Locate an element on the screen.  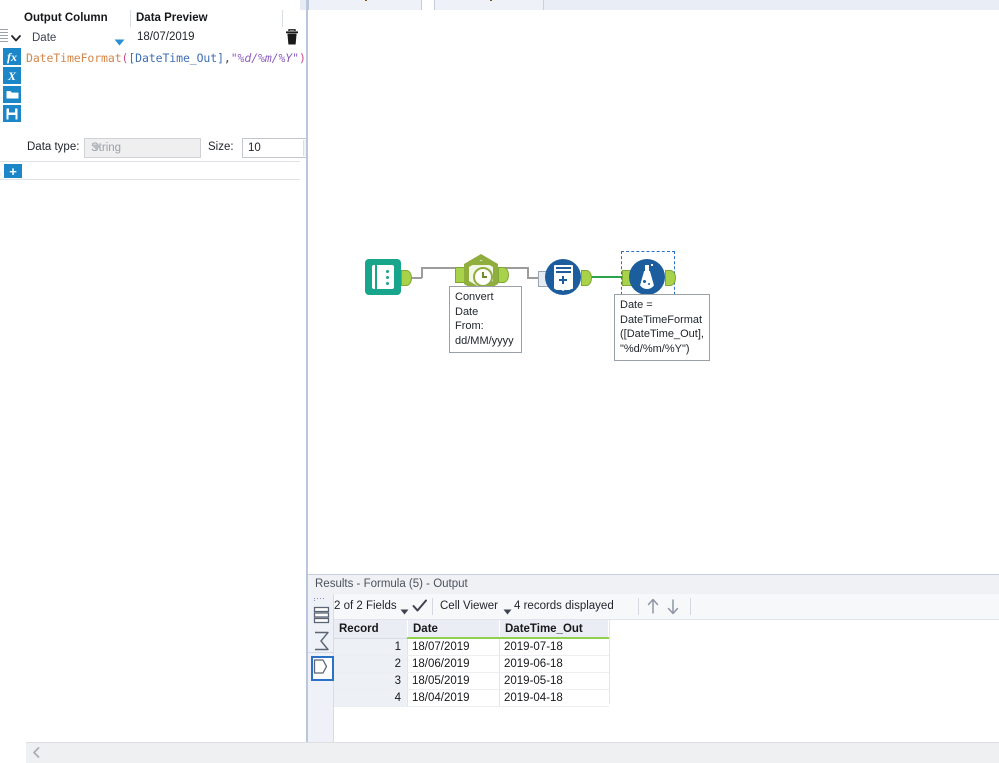
annotation-line: Convert Date is located at coordinates (474, 304).